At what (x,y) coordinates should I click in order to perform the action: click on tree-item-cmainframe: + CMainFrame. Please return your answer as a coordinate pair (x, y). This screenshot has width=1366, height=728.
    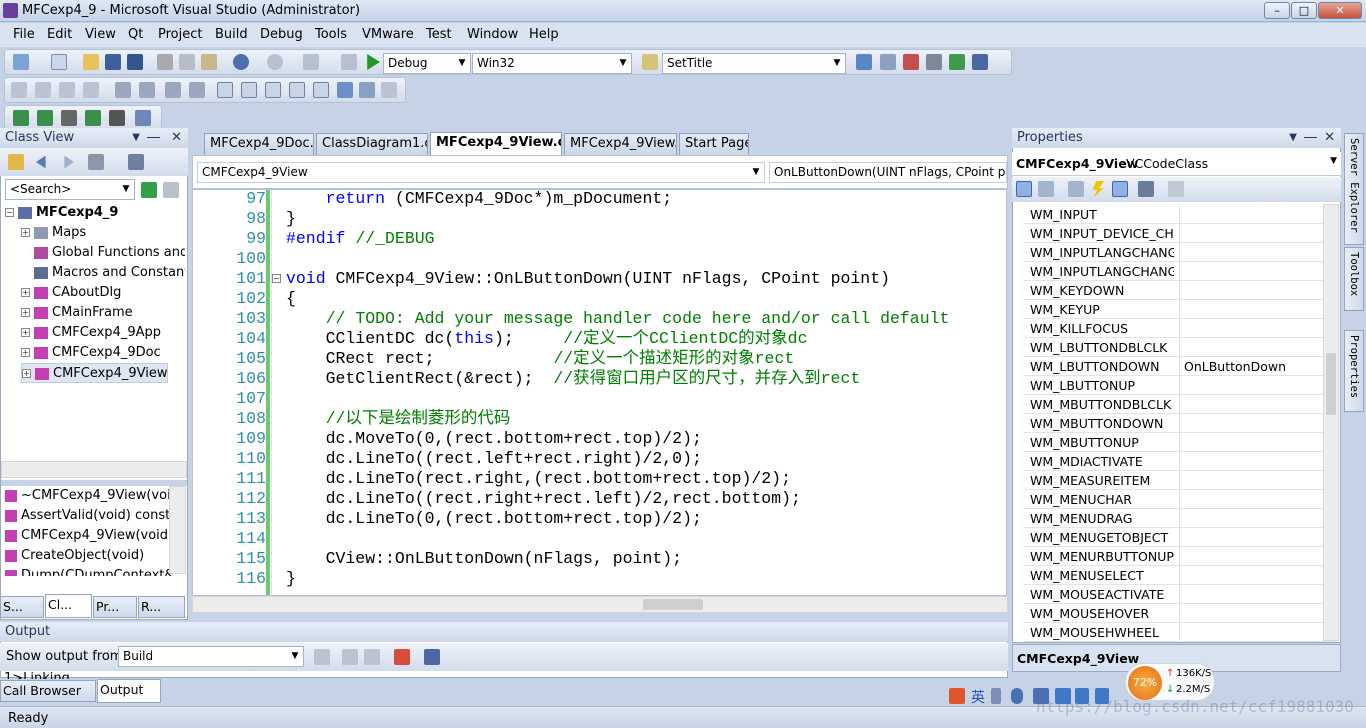
    Looking at the image, I should click on (77, 313).